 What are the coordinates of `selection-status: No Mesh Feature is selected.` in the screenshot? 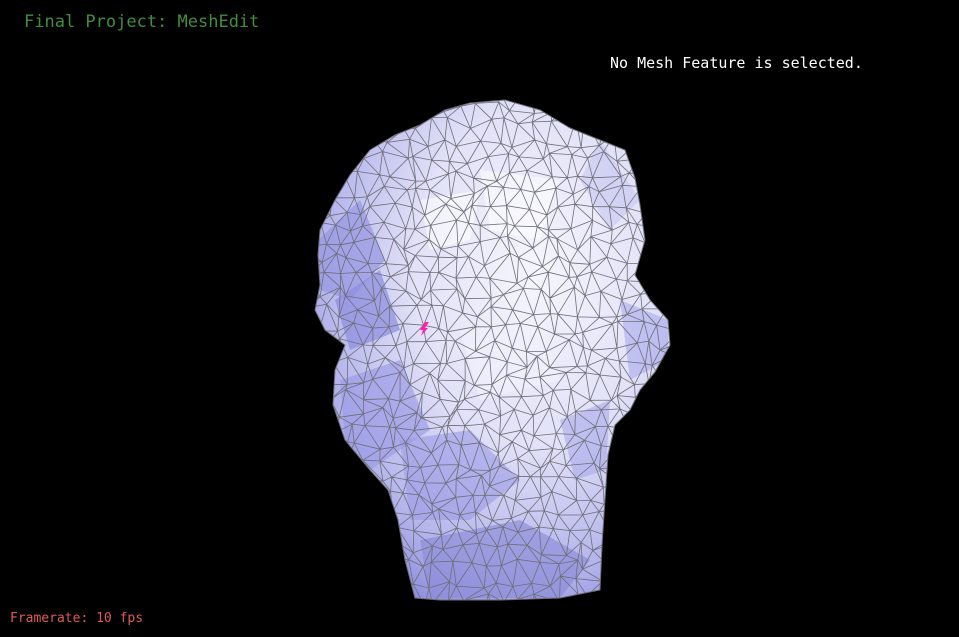 It's located at (736, 63).